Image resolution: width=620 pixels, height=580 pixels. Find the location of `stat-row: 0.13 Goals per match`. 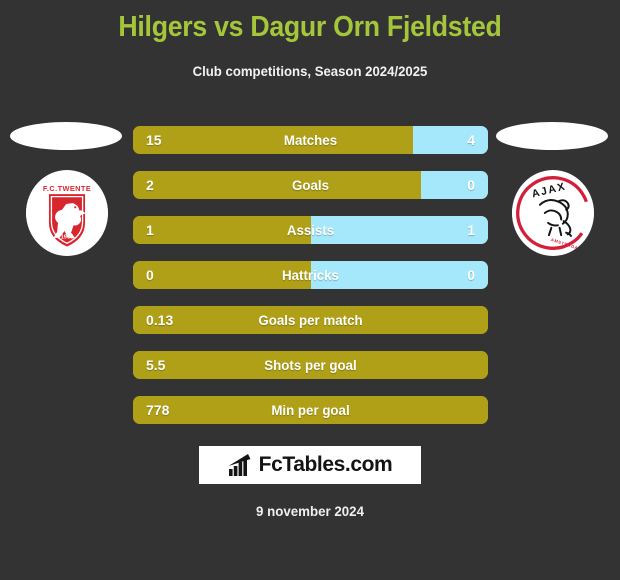

stat-row: 0.13 Goals per match is located at coordinates (310, 320).